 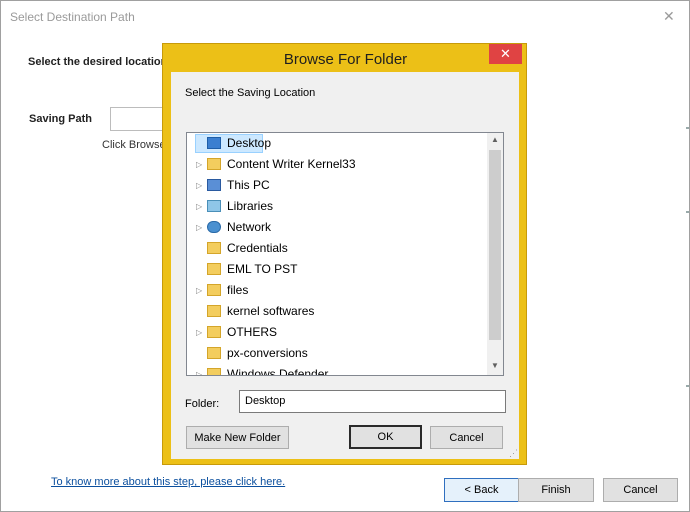 What do you see at coordinates (98, 62) in the screenshot?
I see `instruction-text: Select the desired location` at bounding box center [98, 62].